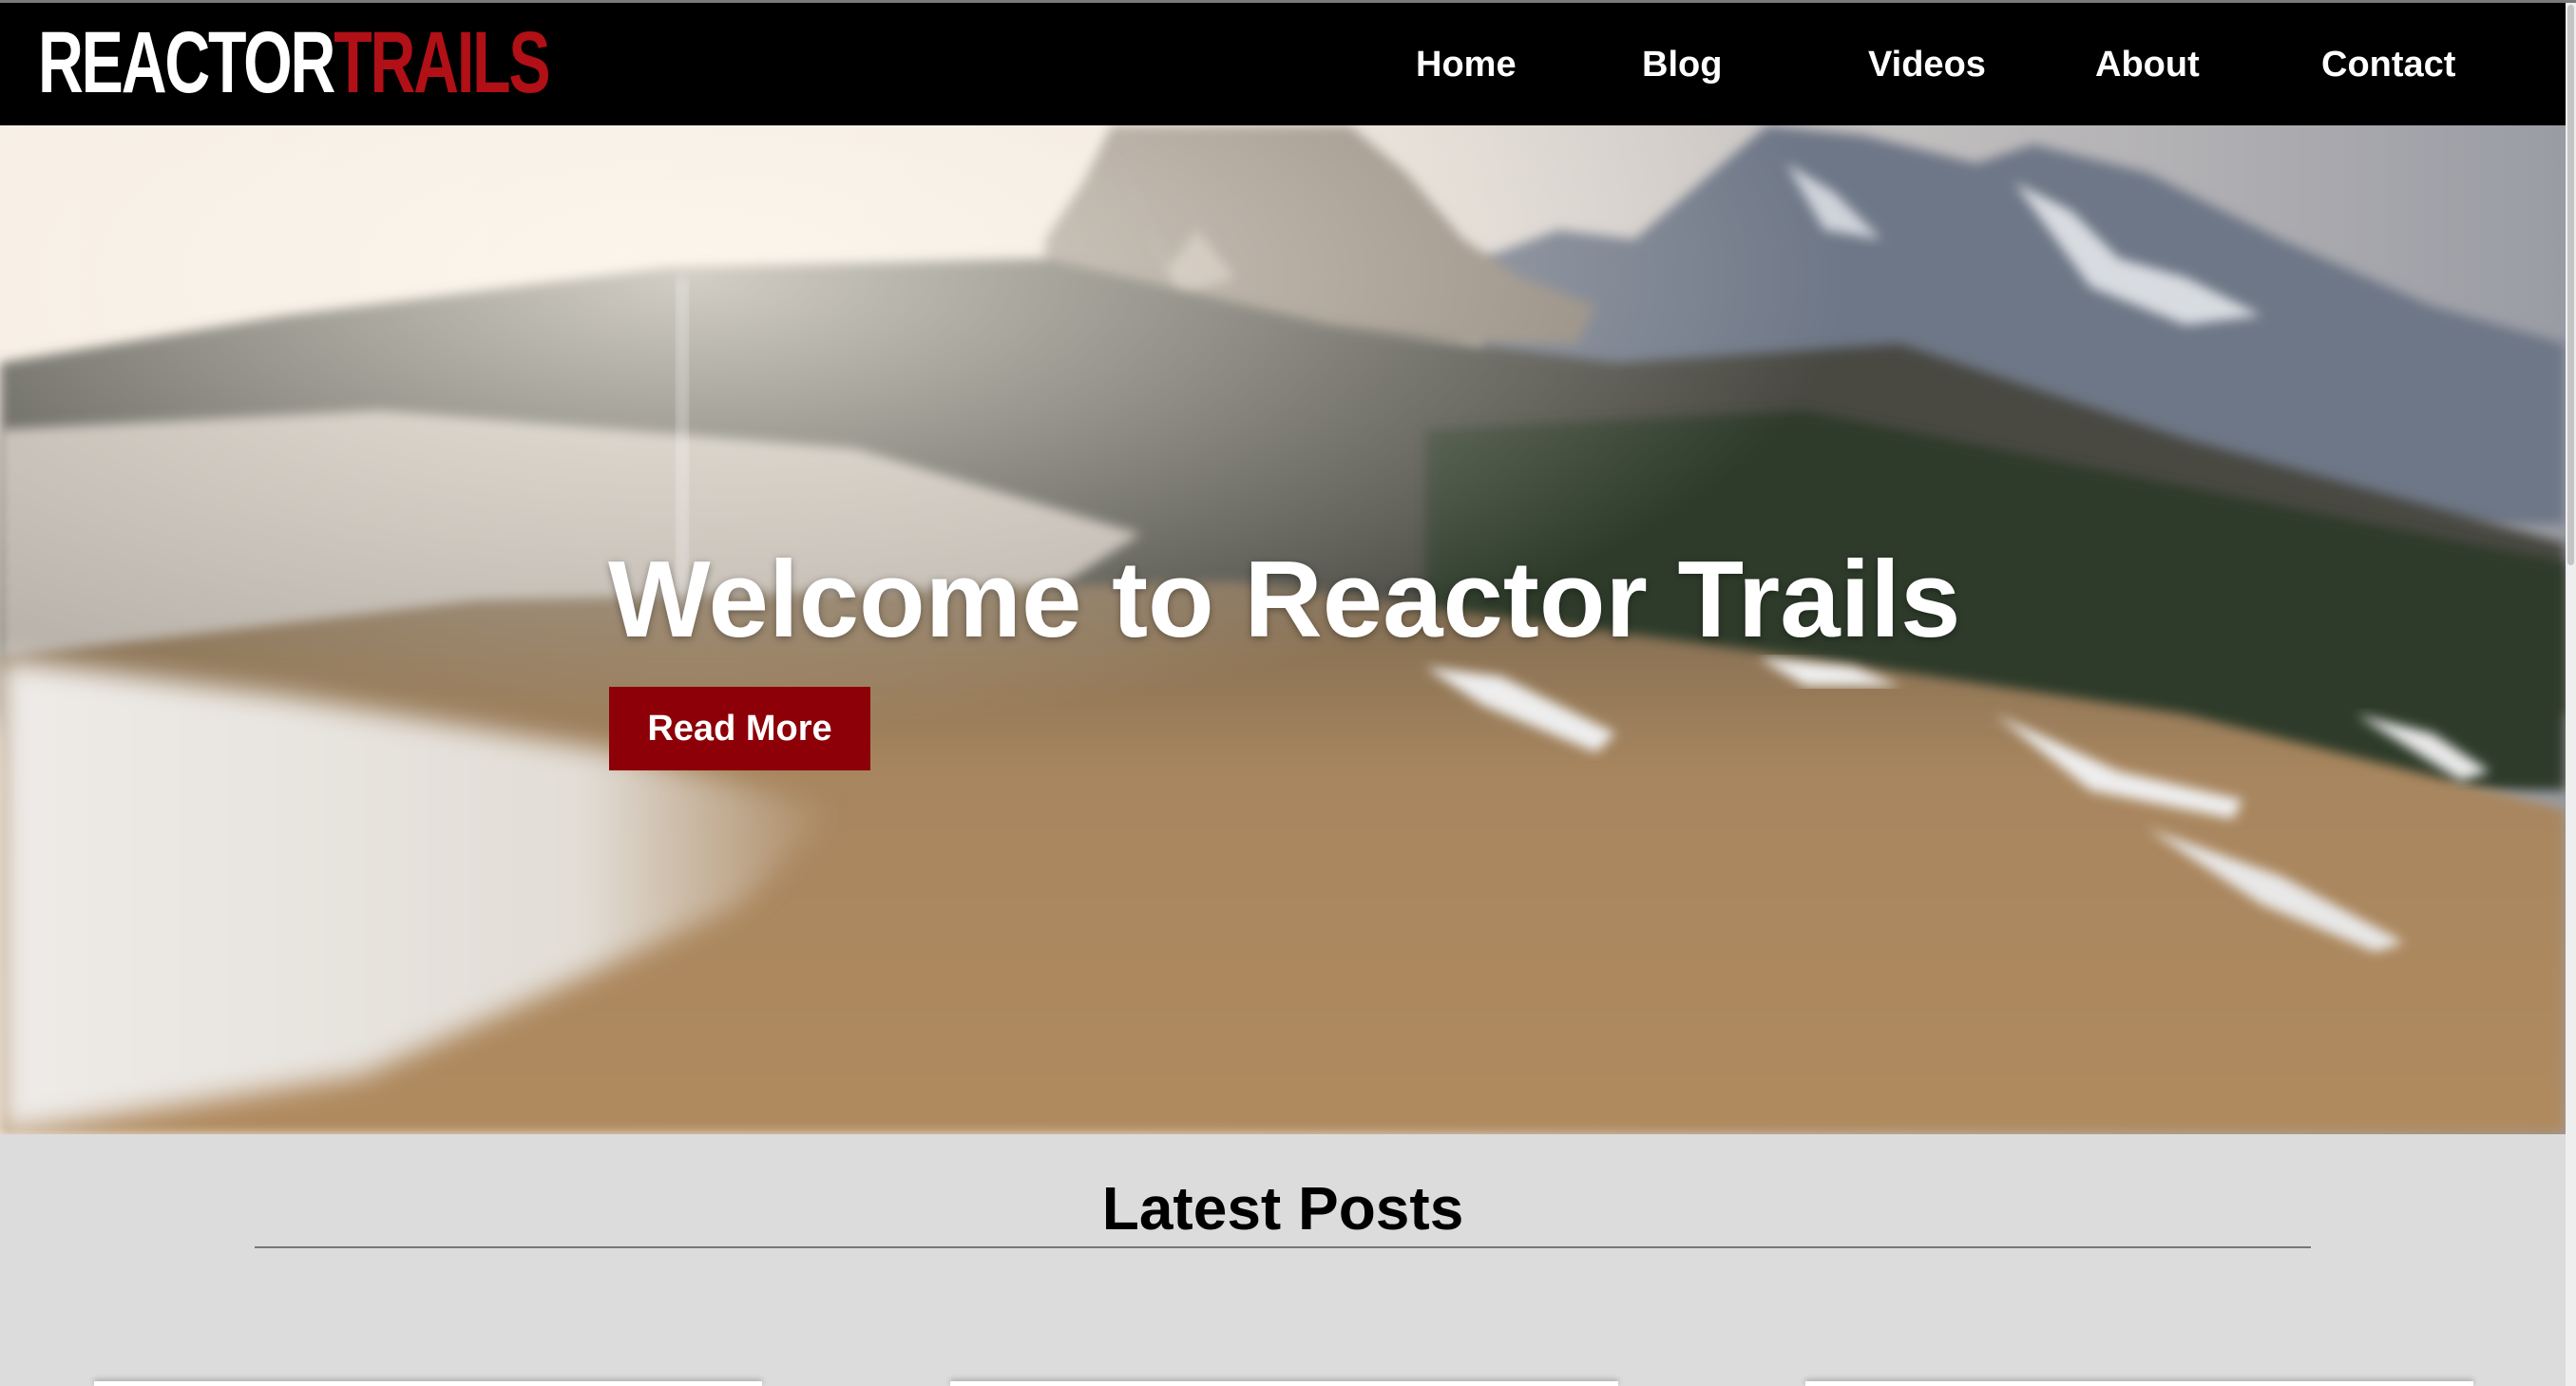 The height and width of the screenshot is (1386, 2576). I want to click on scrollbar-thumb, so click(2570, 285).